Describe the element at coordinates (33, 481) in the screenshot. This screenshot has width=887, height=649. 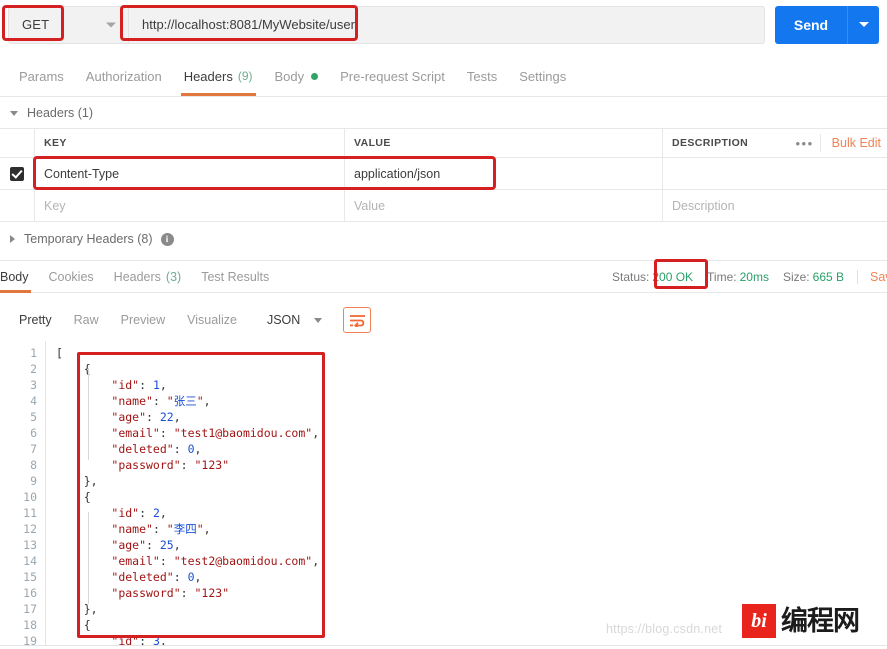
I see `line-number: 9` at that location.